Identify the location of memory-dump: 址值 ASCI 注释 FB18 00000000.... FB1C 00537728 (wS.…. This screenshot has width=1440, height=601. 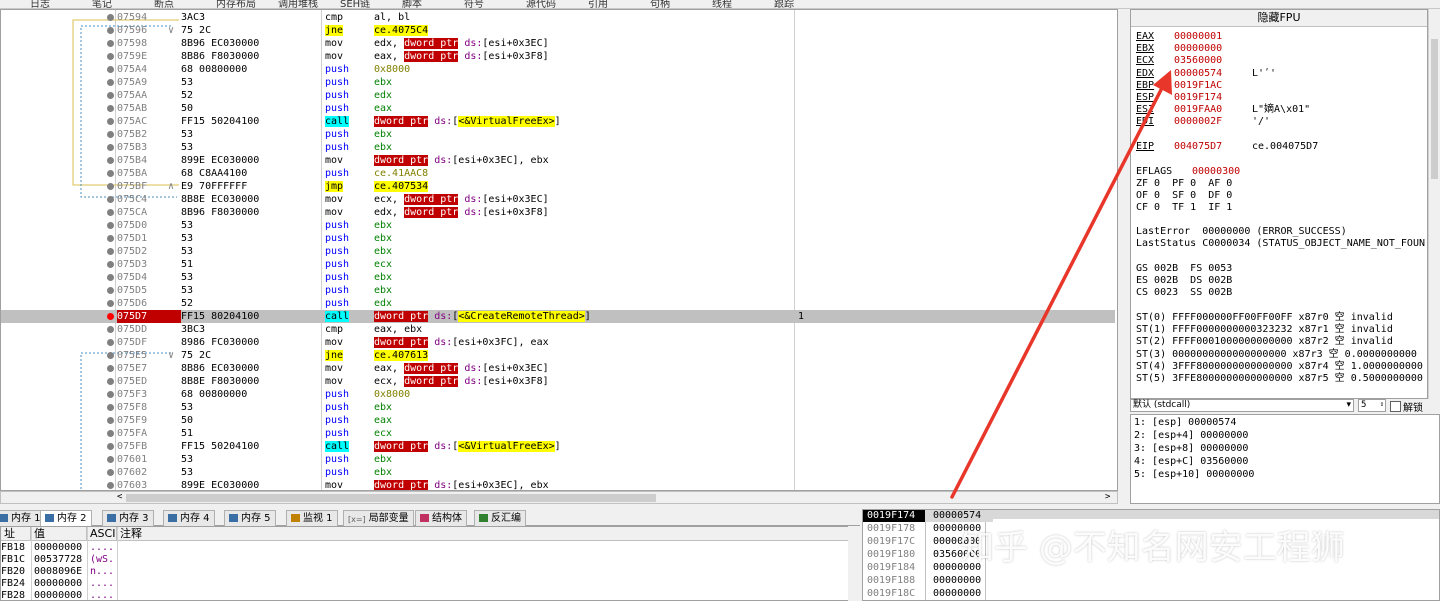
(430, 563).